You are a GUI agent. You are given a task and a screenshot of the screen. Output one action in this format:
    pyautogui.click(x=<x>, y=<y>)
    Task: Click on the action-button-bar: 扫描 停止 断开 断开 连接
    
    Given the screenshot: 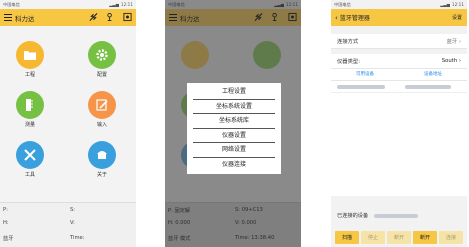 What is the action you would take?
    pyautogui.click(x=399, y=238)
    